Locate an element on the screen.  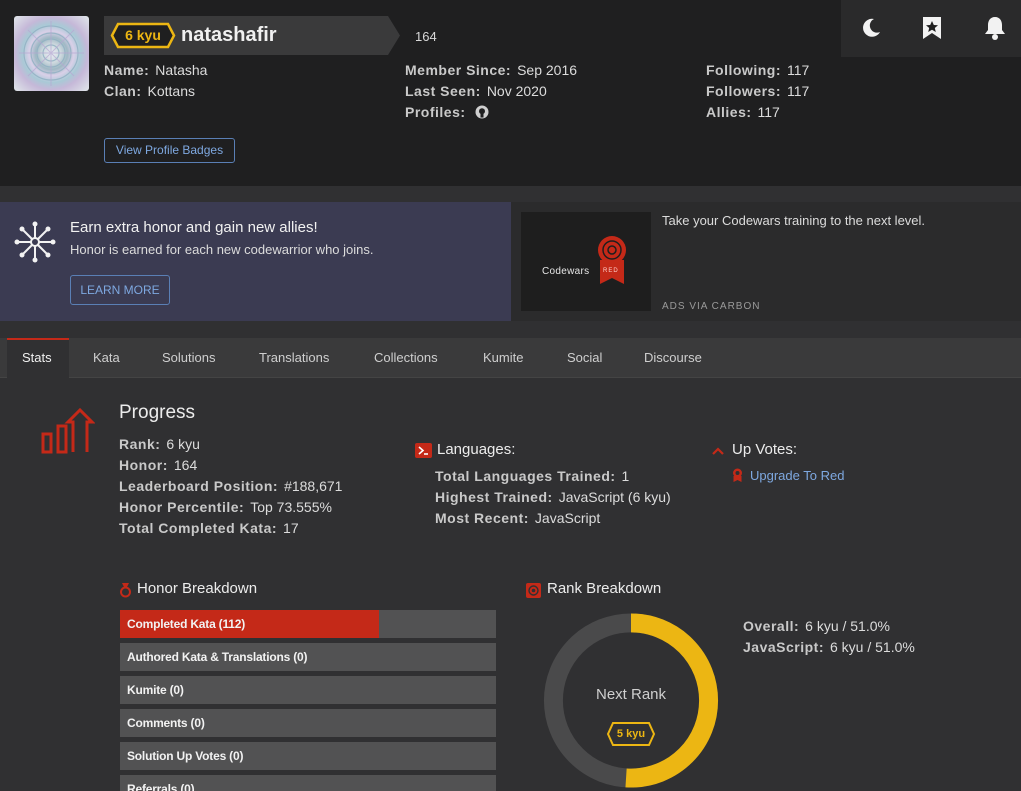
allies-row: Allies: 117 is located at coordinates (743, 112).